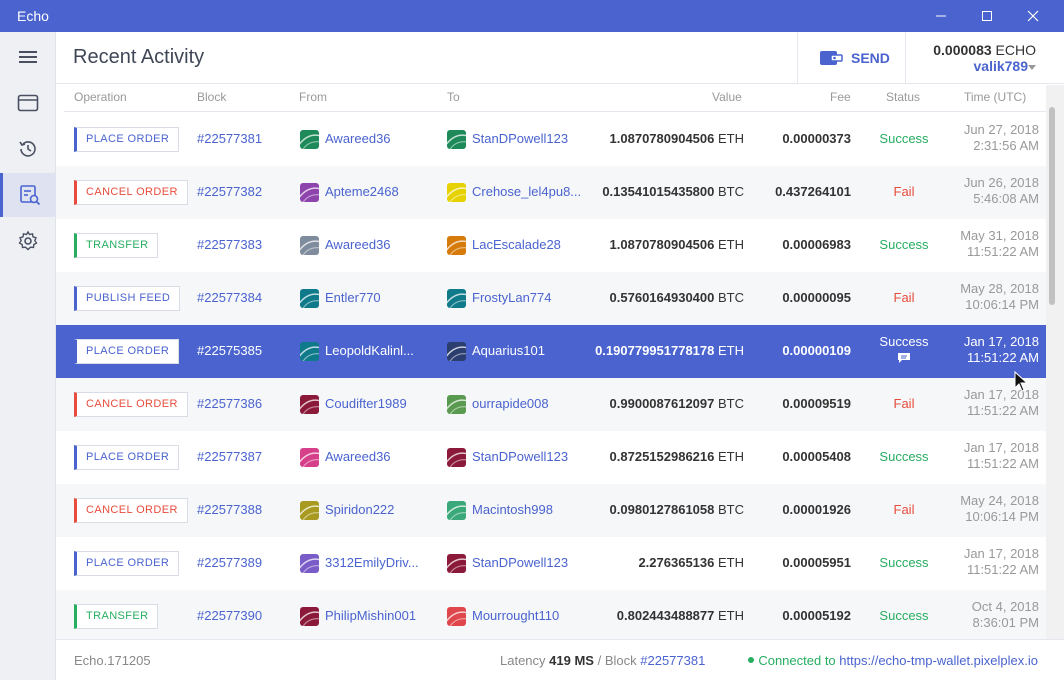 The width and height of the screenshot is (1064, 680). What do you see at coordinates (1015, 50) in the screenshot?
I see `balance-currency: ECHO` at bounding box center [1015, 50].